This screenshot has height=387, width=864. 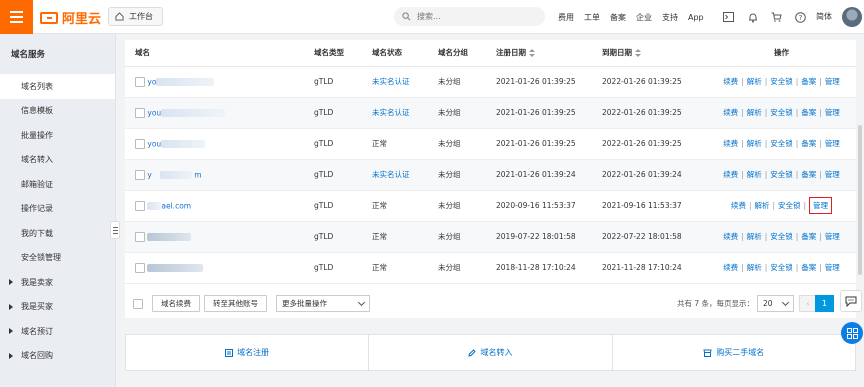 I want to click on aliyun-logo: 阿里云, so click(x=70, y=17).